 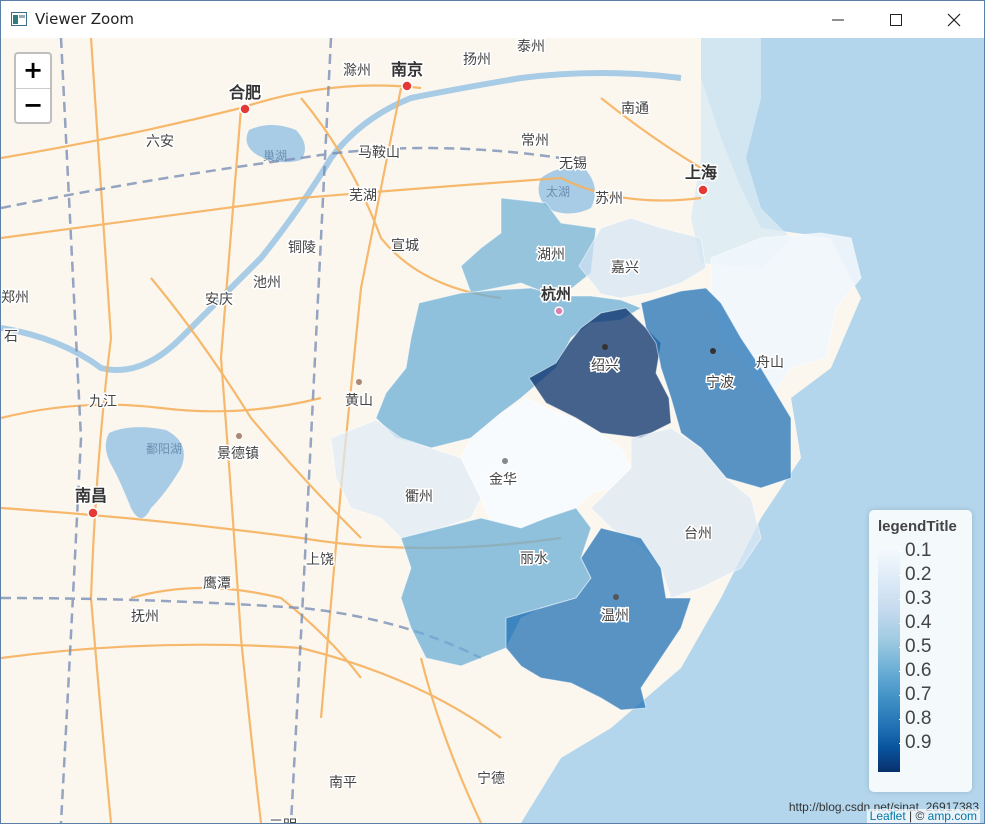 What do you see at coordinates (164, 448) in the screenshot?
I see `label-poyang: 鄱阳湖` at bounding box center [164, 448].